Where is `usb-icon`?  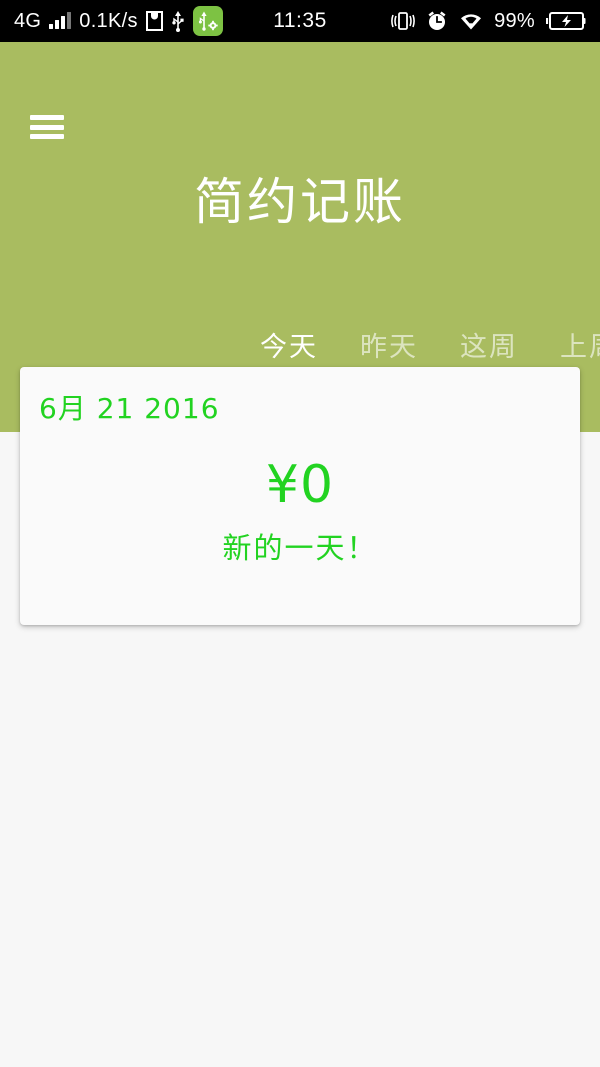
usb-icon is located at coordinates (178, 21).